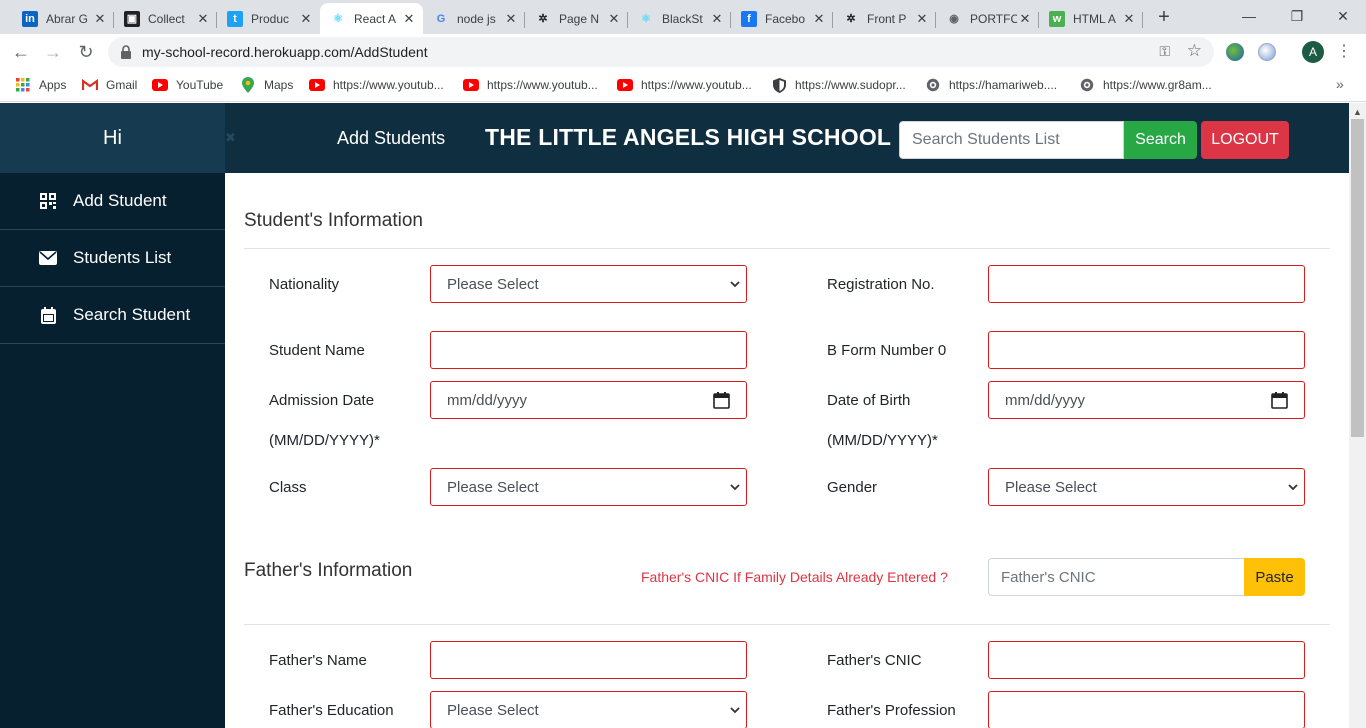 The height and width of the screenshot is (728, 1366). What do you see at coordinates (1164, 17) in the screenshot?
I see `new-tab-button: +` at bounding box center [1164, 17].